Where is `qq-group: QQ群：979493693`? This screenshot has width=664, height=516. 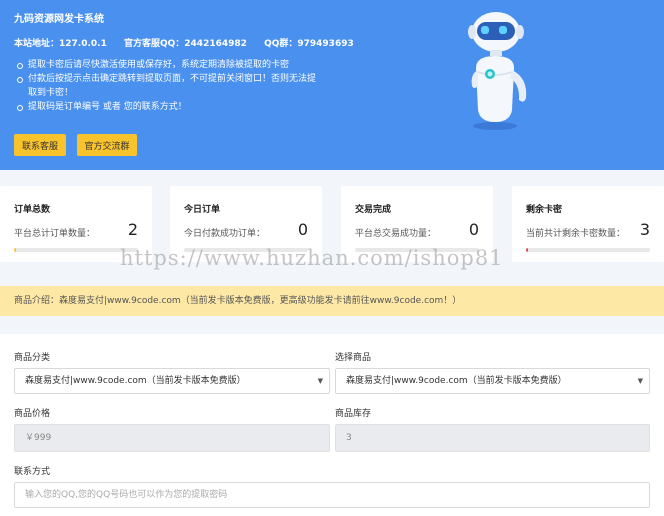
qq-group: QQ群：979493693 is located at coordinates (309, 44).